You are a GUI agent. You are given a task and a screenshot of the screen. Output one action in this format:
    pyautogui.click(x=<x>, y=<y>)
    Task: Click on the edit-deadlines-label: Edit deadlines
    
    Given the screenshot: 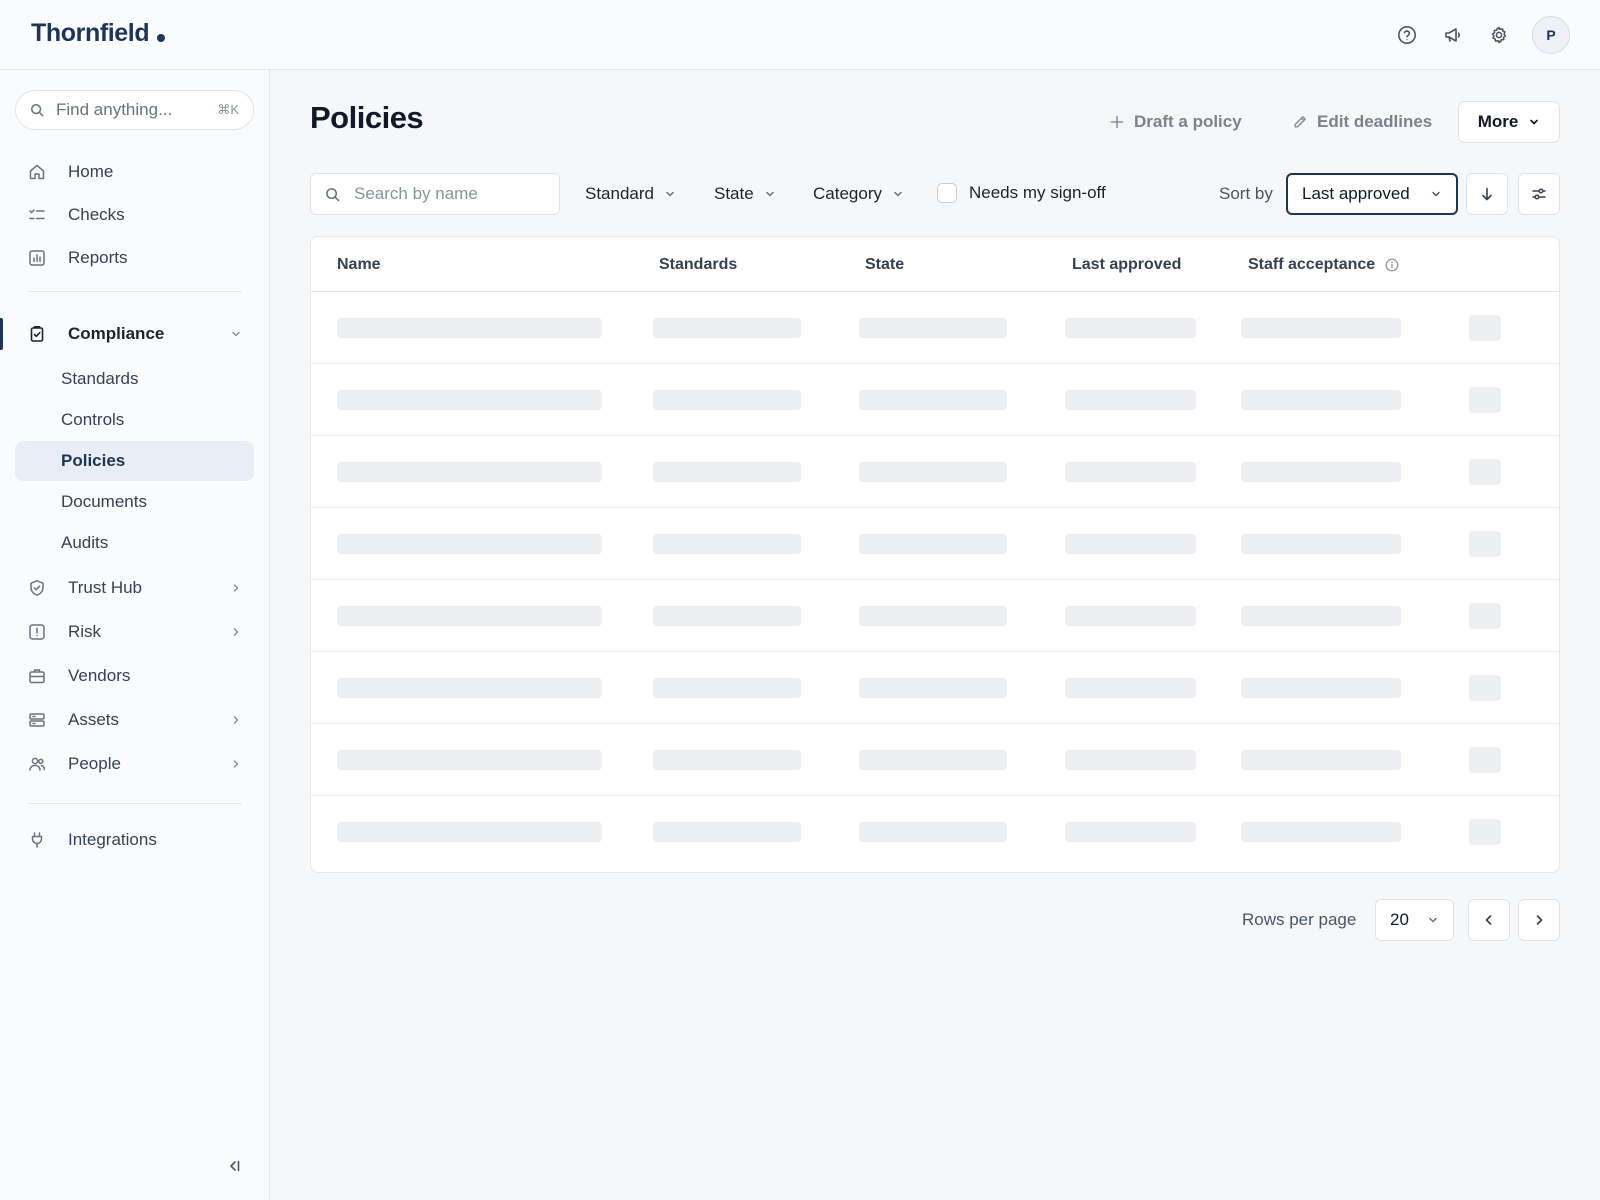 What is the action you would take?
    pyautogui.click(x=1375, y=121)
    